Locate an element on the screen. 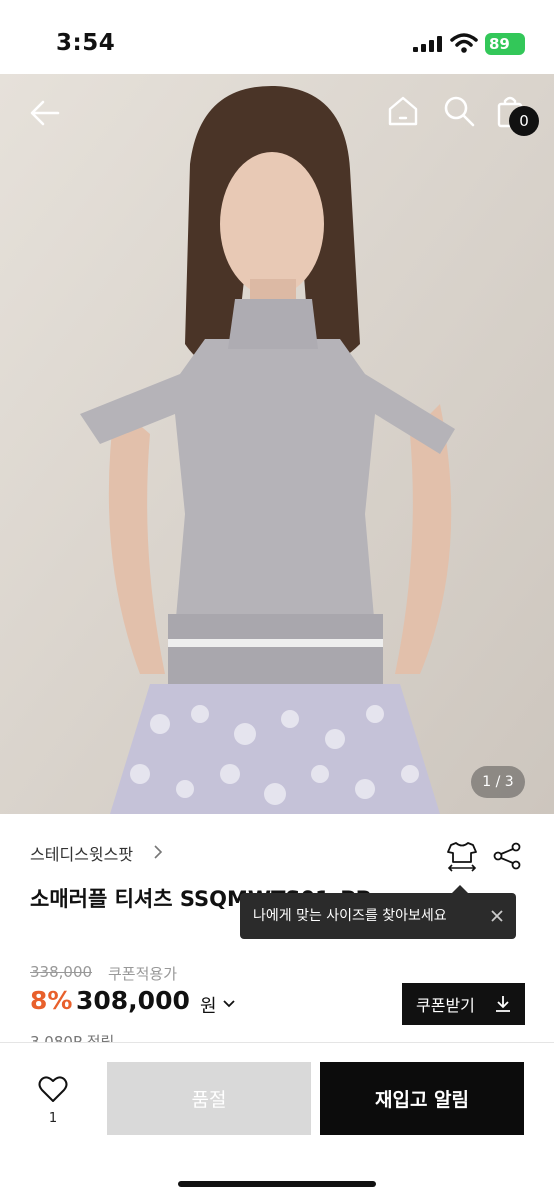  image-top-bar: 0 is located at coordinates (277, 112).